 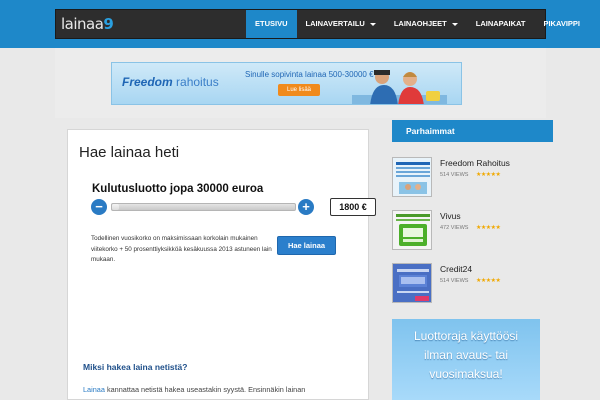 I want to click on sidebar-item-name: Freedom Rahoitus, so click(x=475, y=163).